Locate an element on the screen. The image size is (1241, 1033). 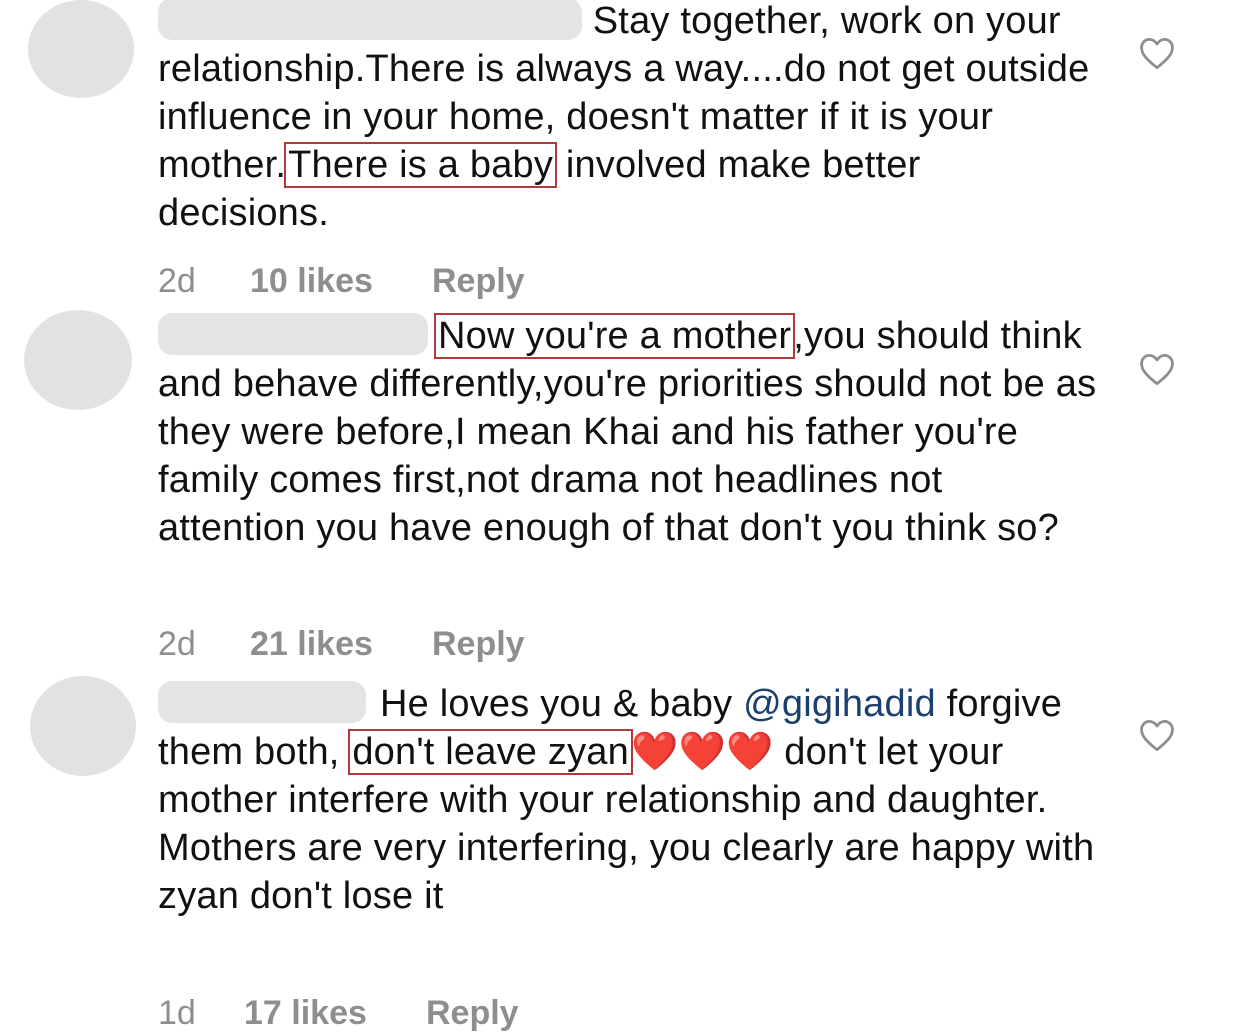
heart-emojis: ❤️❤️❤️ is located at coordinates (702, 752).